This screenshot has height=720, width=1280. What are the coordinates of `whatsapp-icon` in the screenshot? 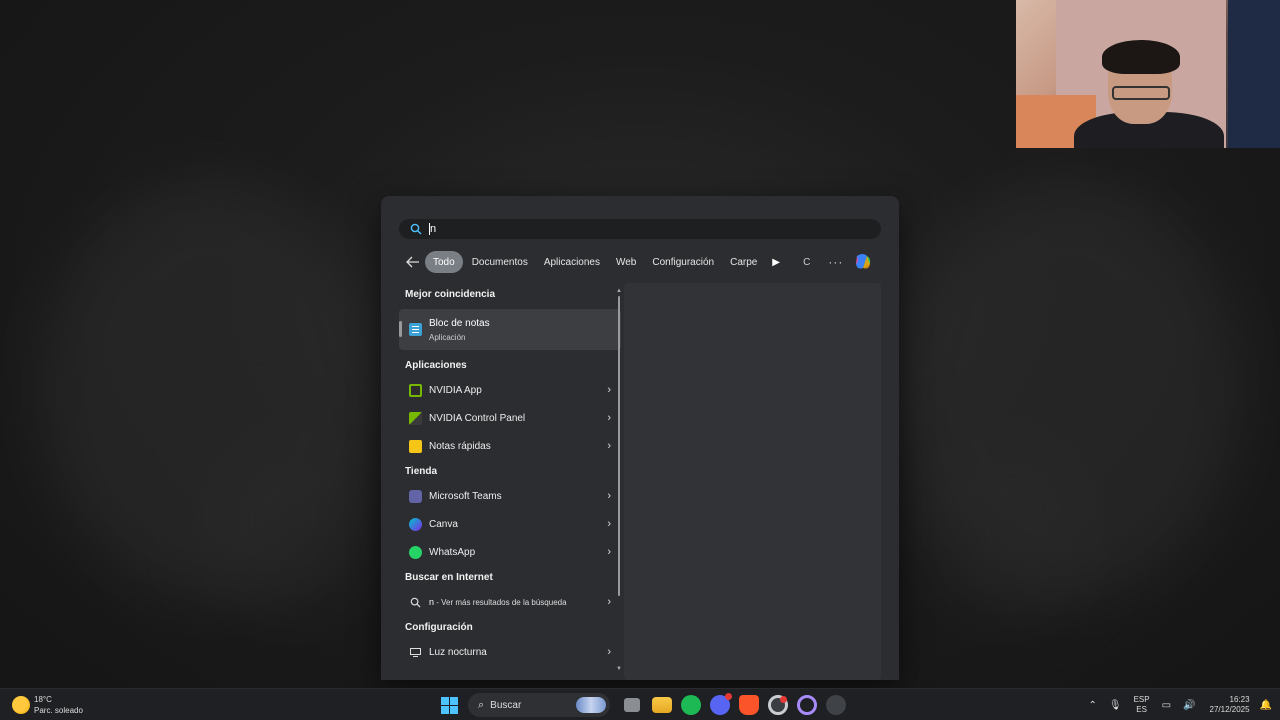 It's located at (415, 552).